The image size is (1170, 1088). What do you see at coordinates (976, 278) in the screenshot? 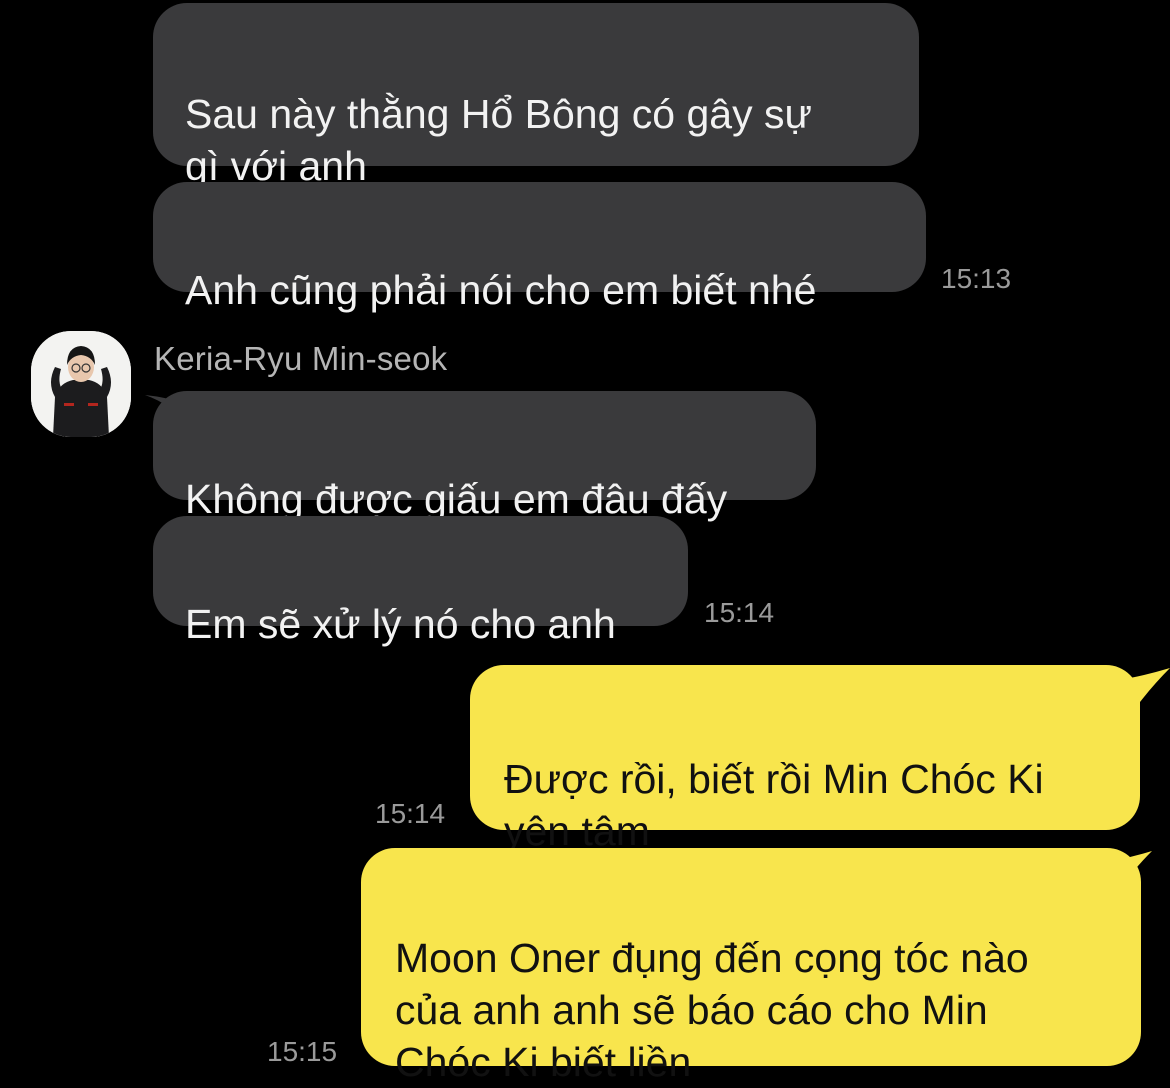
I see `message-timestamp: 15:13` at bounding box center [976, 278].